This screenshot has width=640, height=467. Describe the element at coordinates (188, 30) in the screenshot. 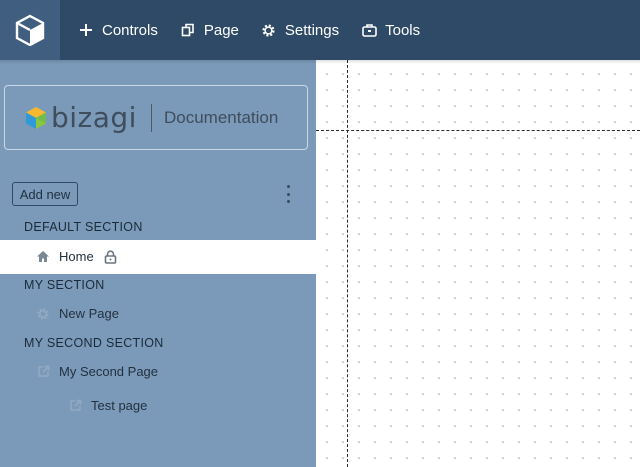

I see `page-copy-icon` at that location.